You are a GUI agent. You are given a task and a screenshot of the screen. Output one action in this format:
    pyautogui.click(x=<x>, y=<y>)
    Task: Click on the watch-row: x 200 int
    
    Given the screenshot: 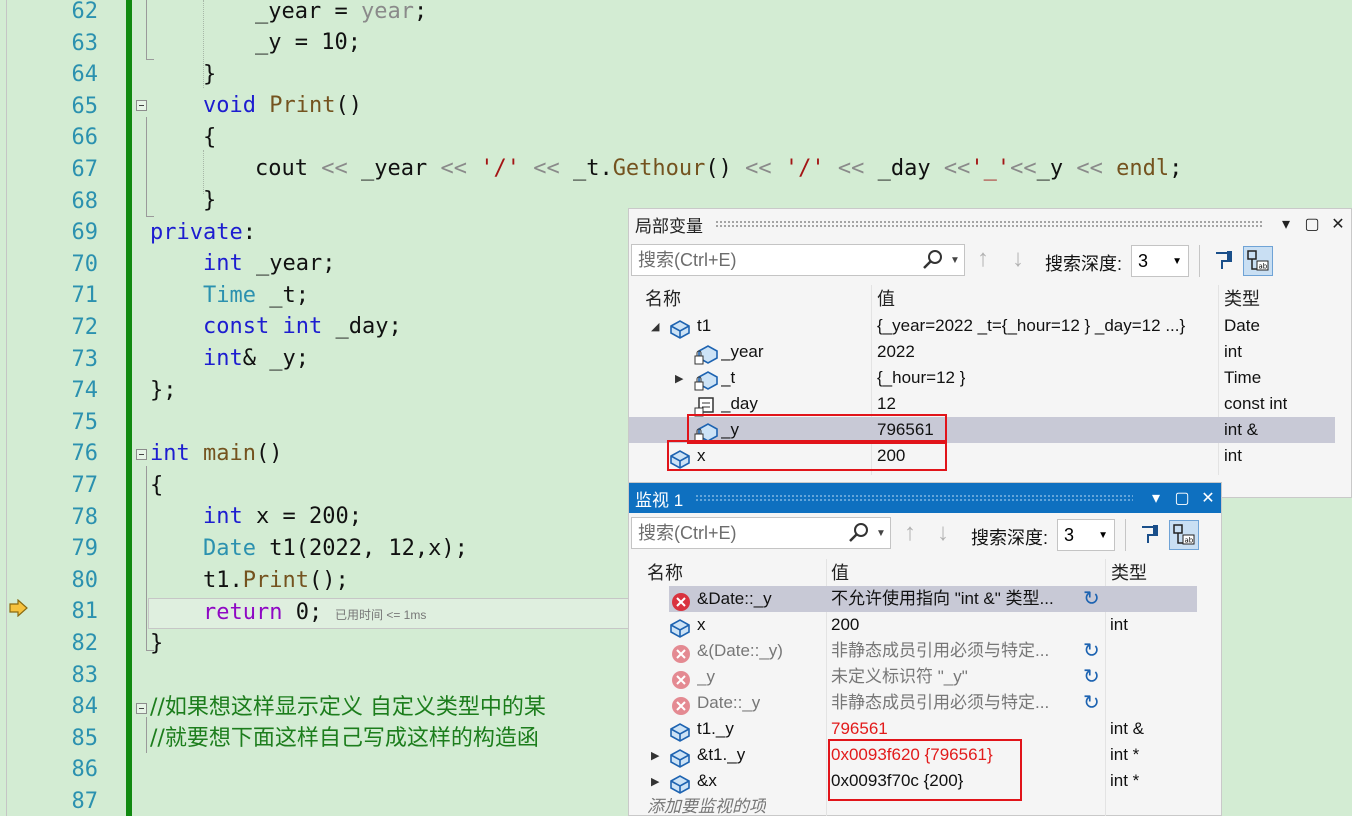 What is the action you would take?
    pyautogui.click(x=933, y=625)
    